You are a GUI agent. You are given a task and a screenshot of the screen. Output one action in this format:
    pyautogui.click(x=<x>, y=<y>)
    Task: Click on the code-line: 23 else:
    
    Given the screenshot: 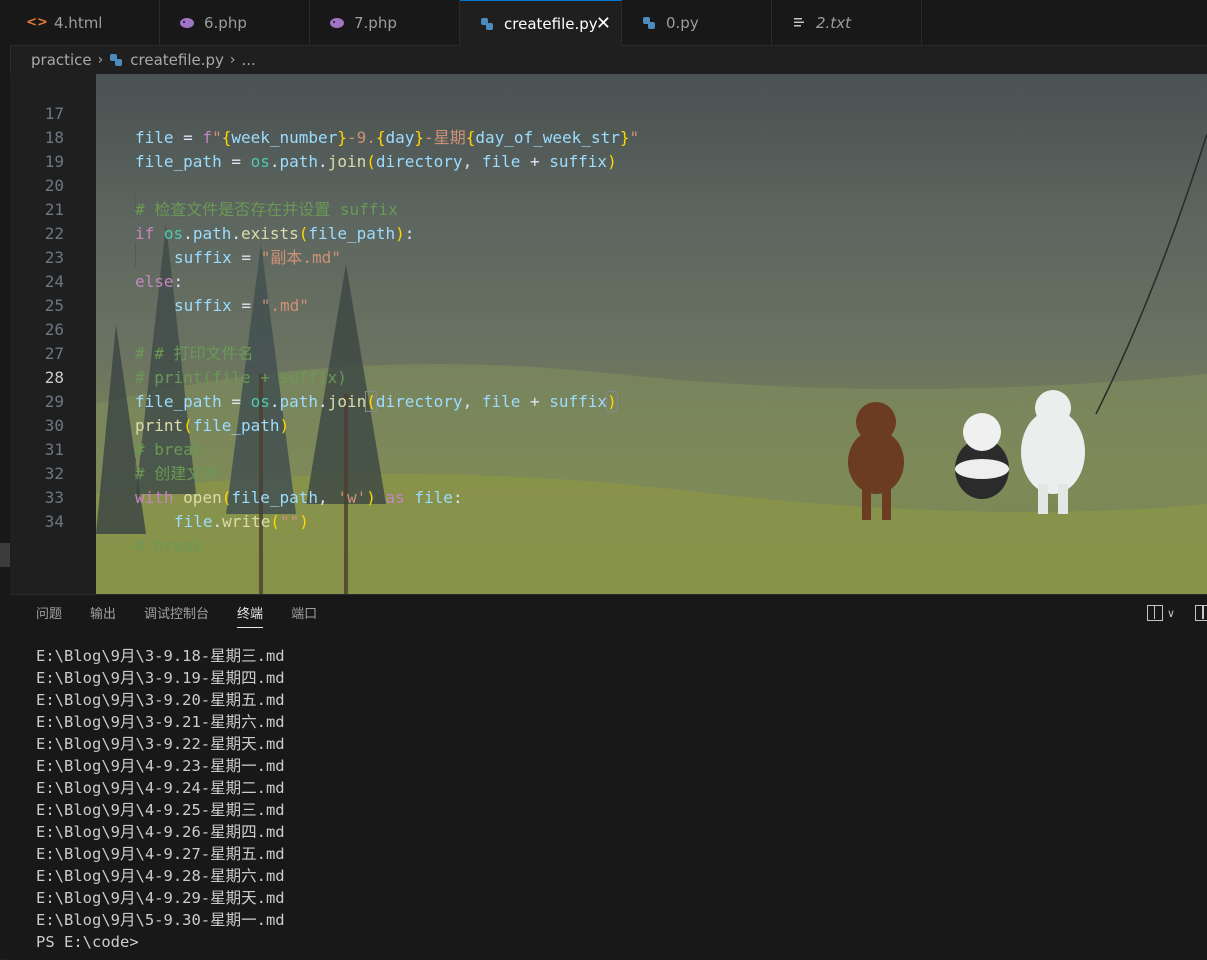 What is the action you would take?
    pyautogui.click(x=608, y=256)
    